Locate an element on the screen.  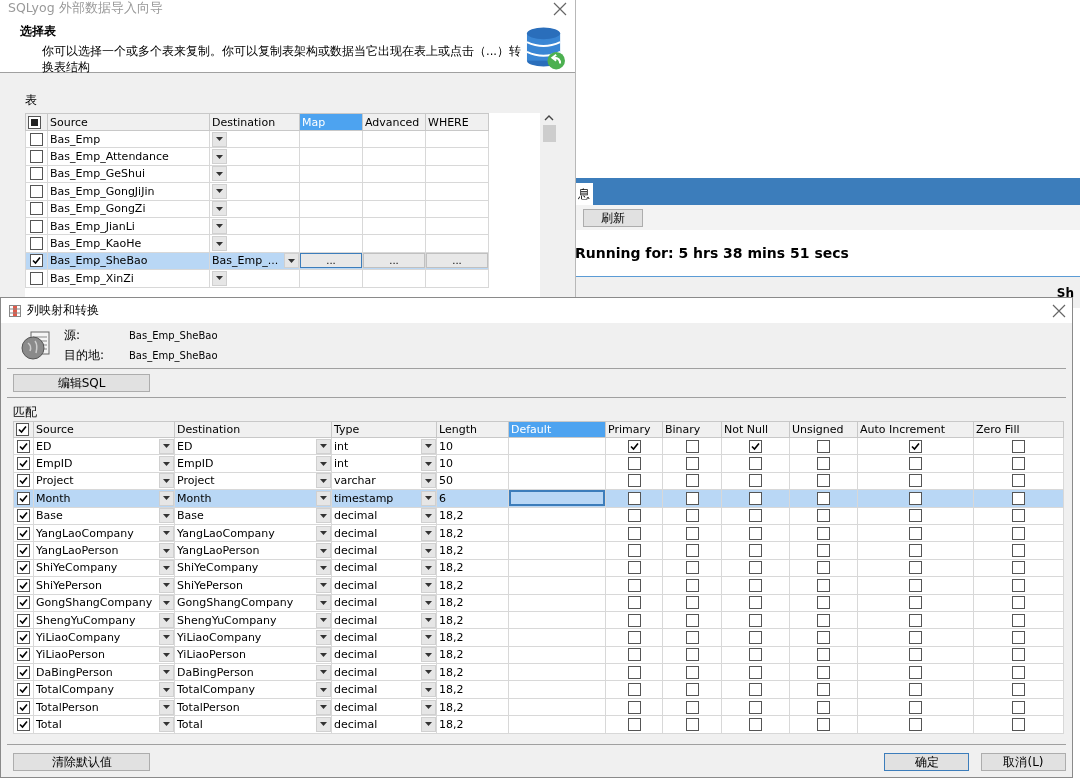
dropdown-field: timestamp is located at coordinates (384, 498).